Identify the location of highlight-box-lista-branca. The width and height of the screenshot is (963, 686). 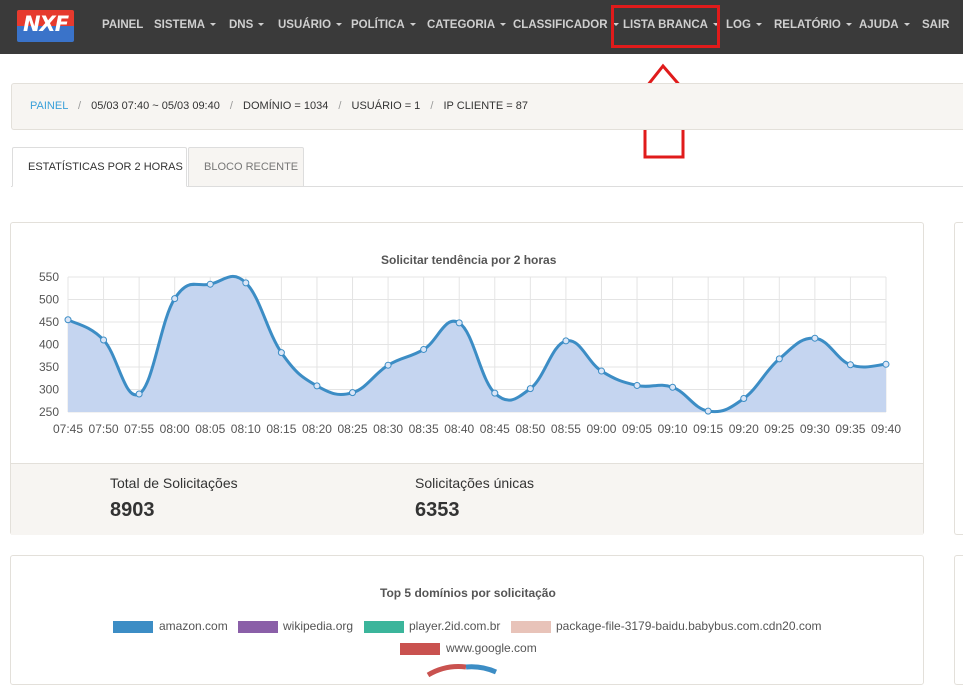
(665, 26).